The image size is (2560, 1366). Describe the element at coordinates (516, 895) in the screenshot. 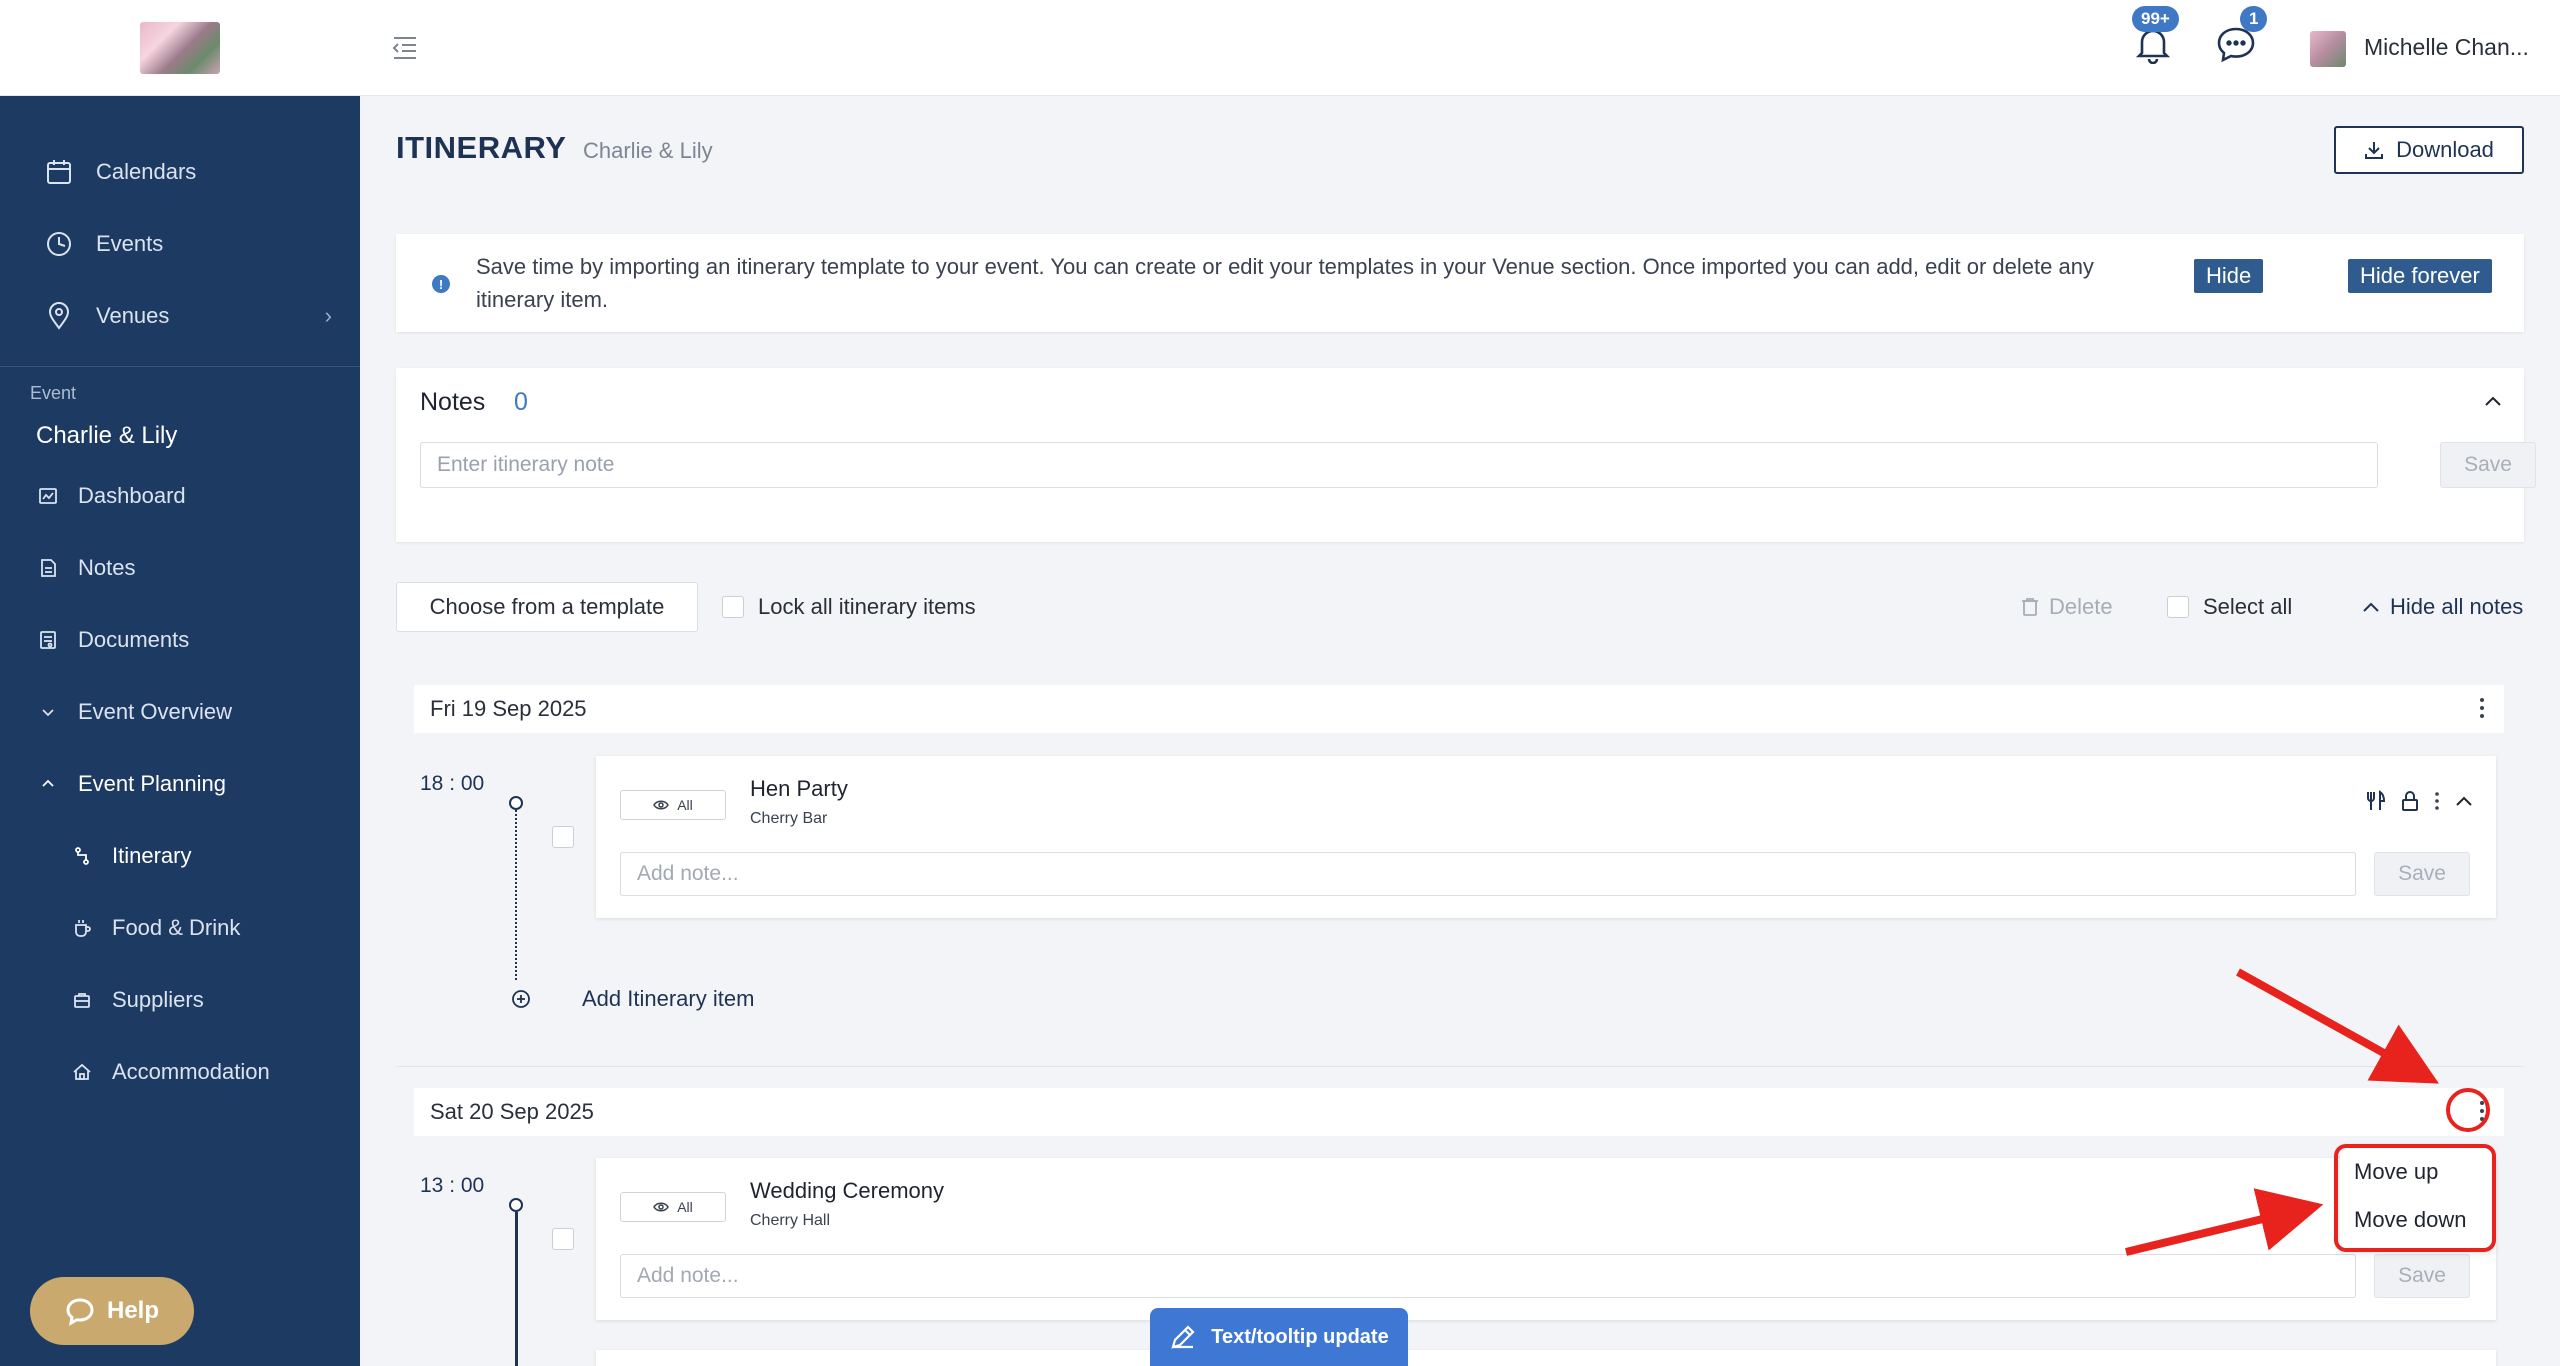

I see `timeline-line` at that location.